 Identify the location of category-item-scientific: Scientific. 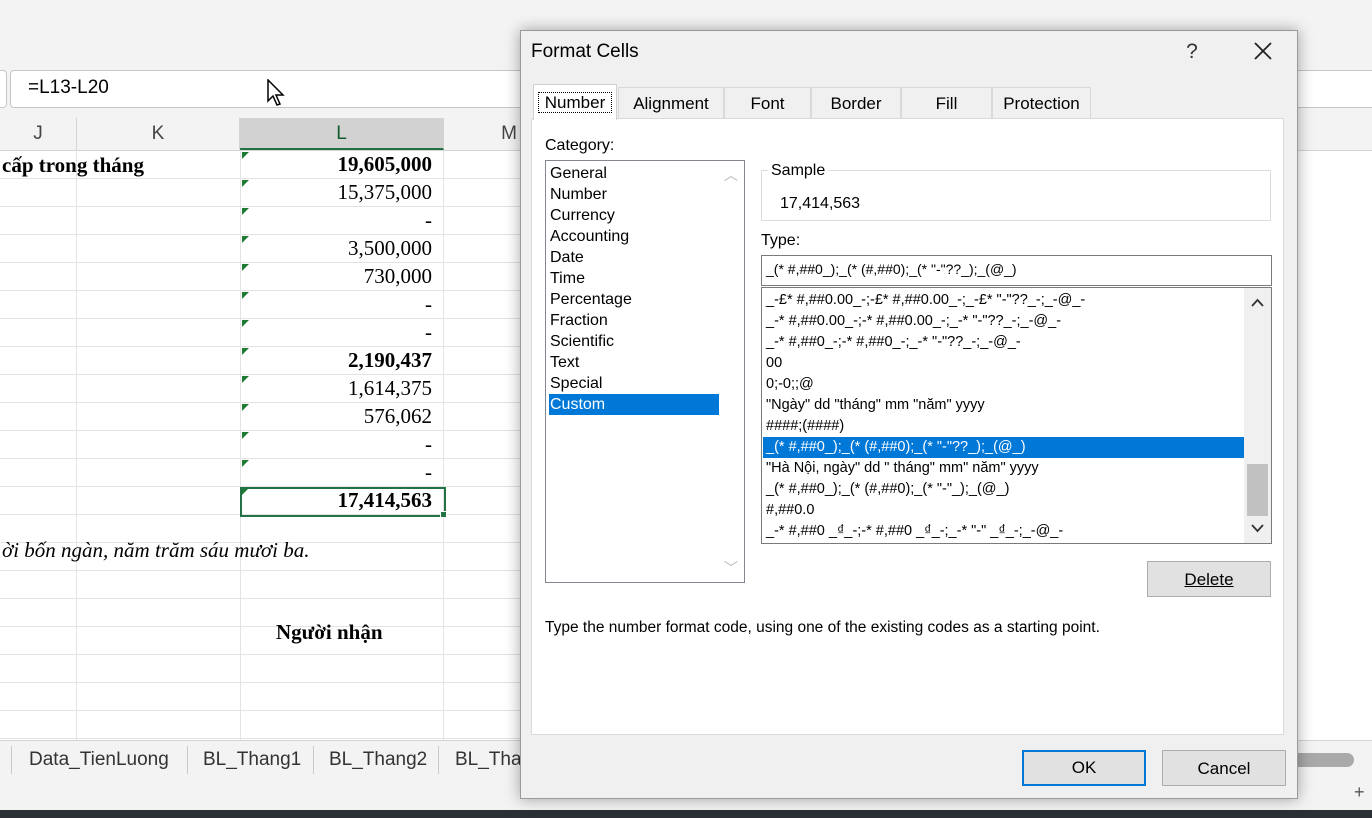
(634, 341).